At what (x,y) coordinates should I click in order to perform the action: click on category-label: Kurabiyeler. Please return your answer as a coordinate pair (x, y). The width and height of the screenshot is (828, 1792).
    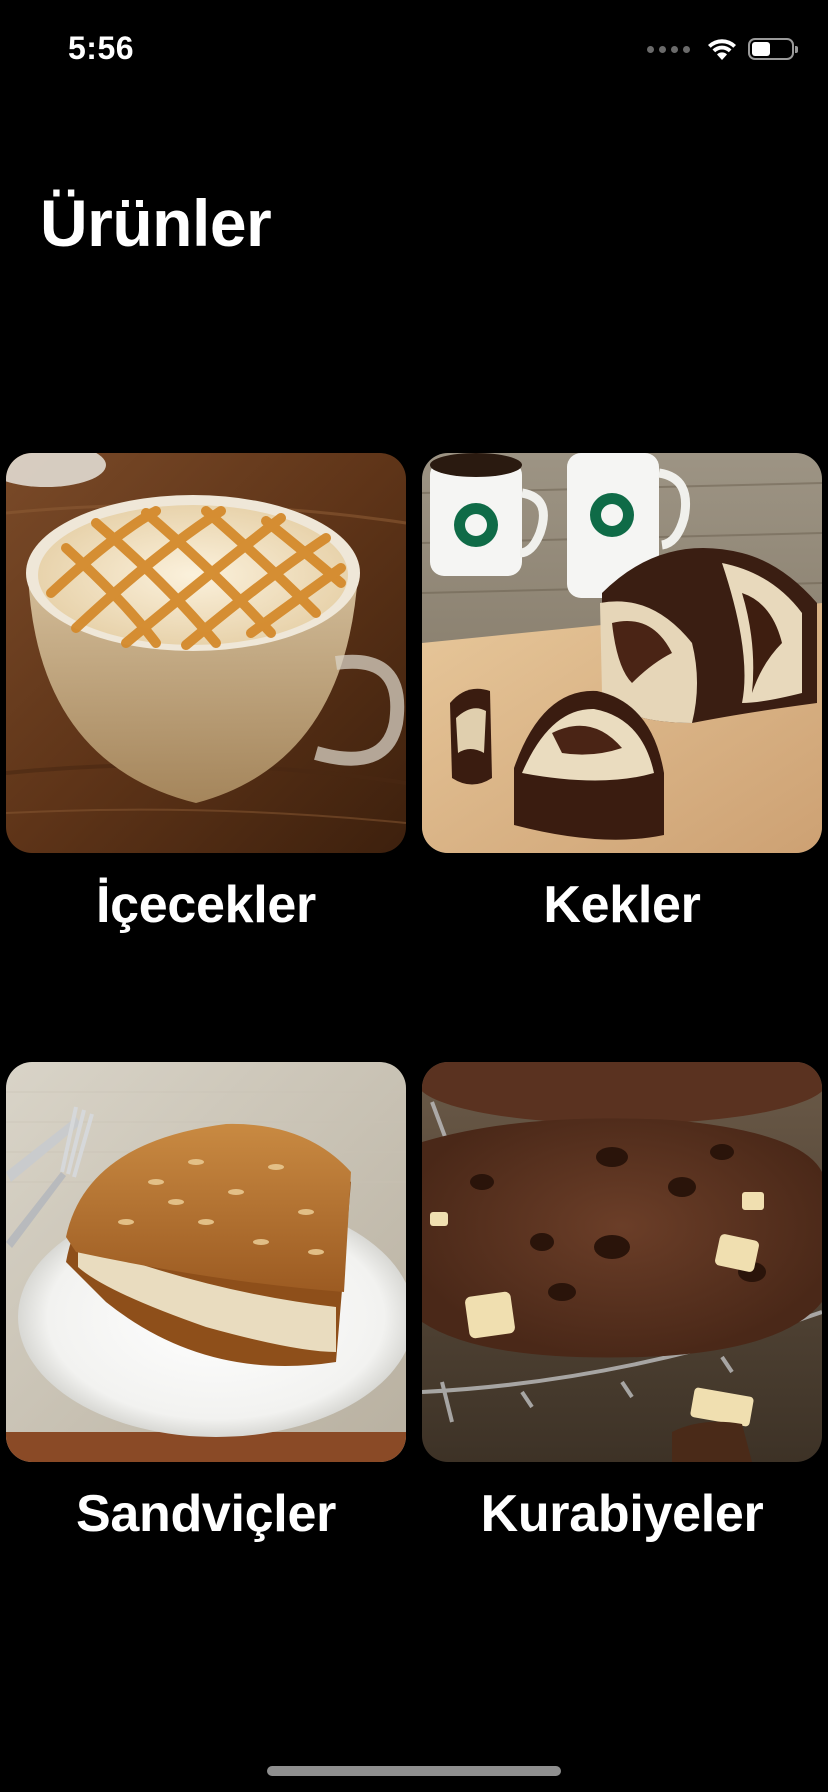
    Looking at the image, I should click on (622, 1514).